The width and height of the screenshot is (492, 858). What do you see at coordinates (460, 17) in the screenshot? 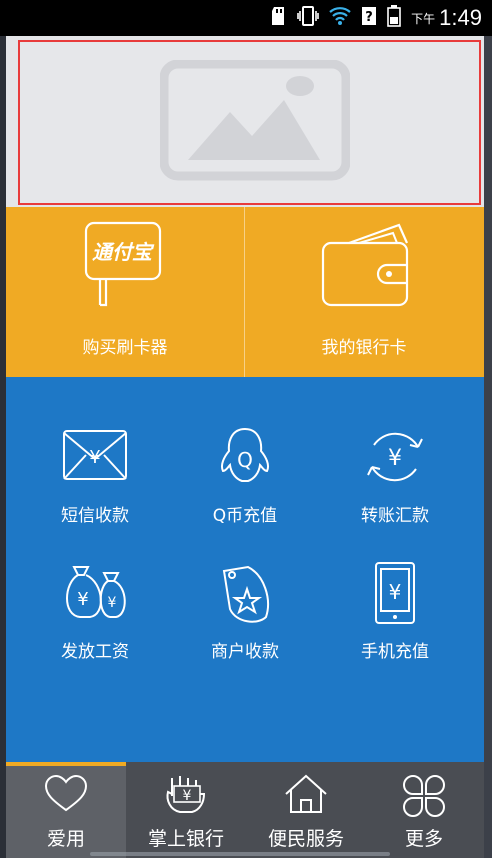
I see `status-time: 1:49` at bounding box center [460, 17].